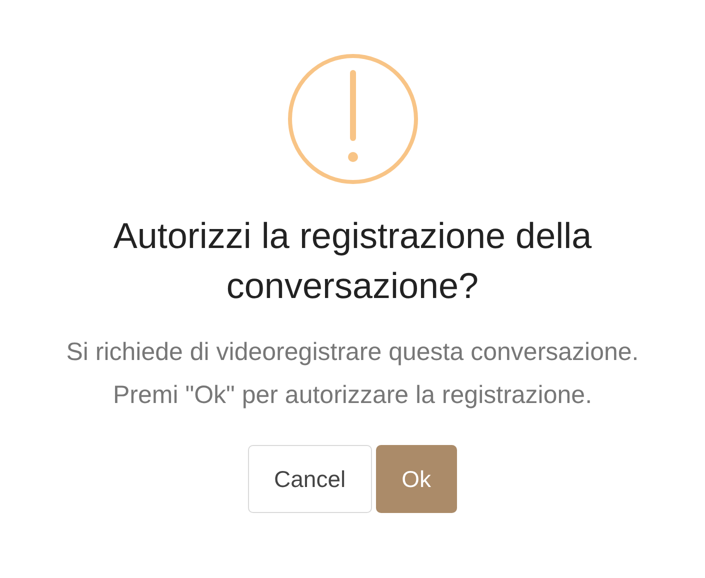 The image size is (705, 578). What do you see at coordinates (352, 119) in the screenshot?
I see `warning-icon` at bounding box center [352, 119].